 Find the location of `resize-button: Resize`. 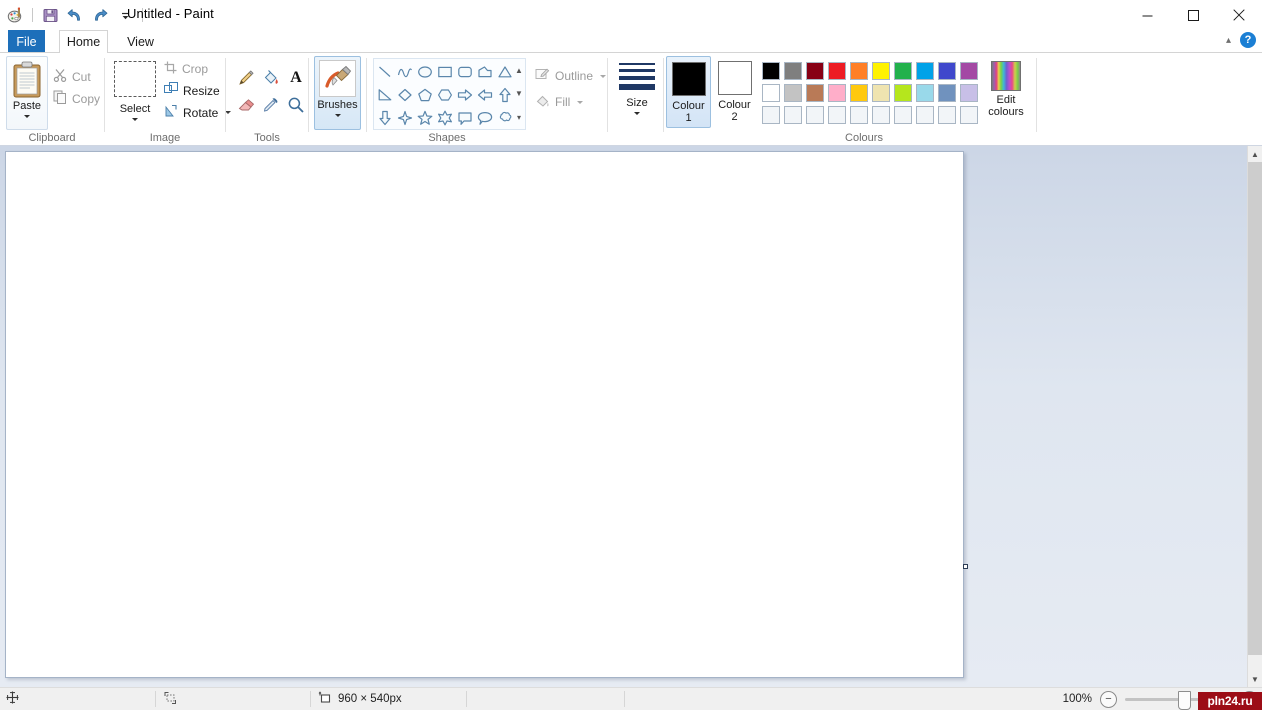

resize-button: Resize is located at coordinates (192, 90).